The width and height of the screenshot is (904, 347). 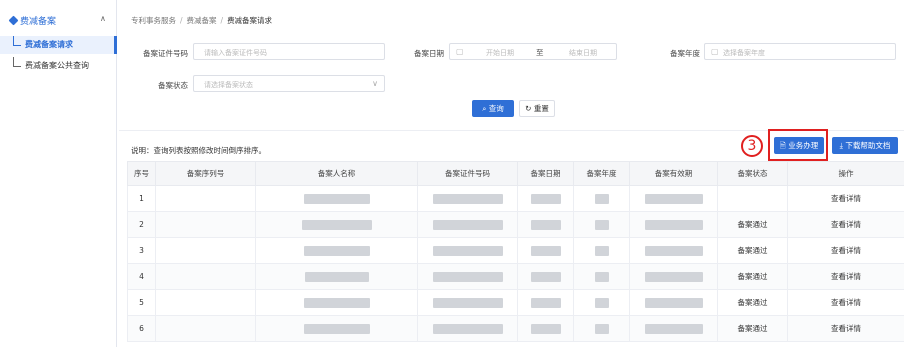 What do you see at coordinates (141, 198) in the screenshot?
I see `row-index: 1` at bounding box center [141, 198].